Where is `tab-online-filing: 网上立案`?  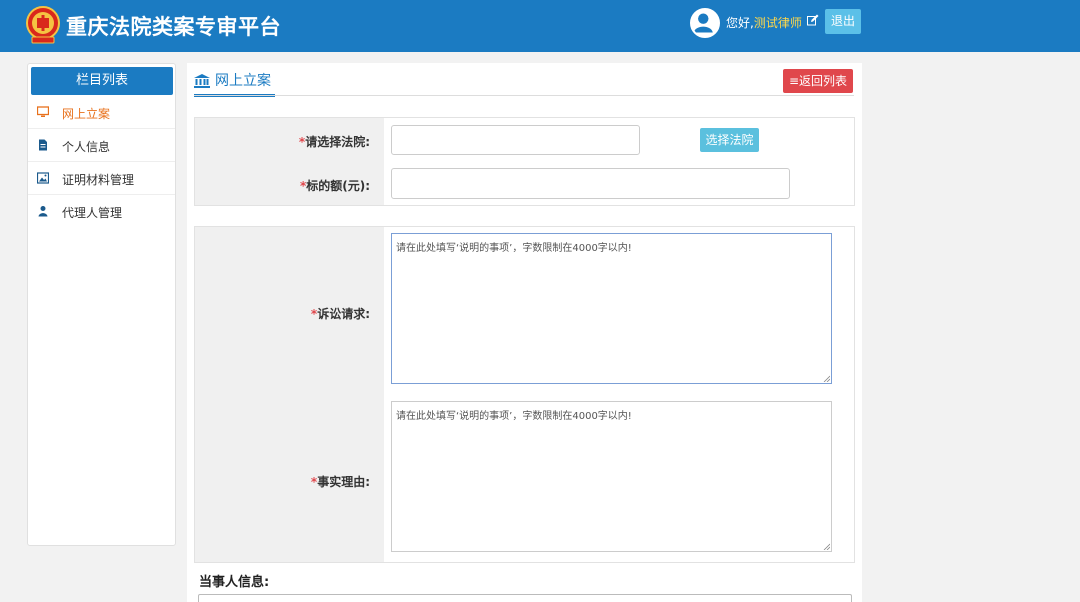 tab-online-filing: 网上立案 is located at coordinates (234, 84).